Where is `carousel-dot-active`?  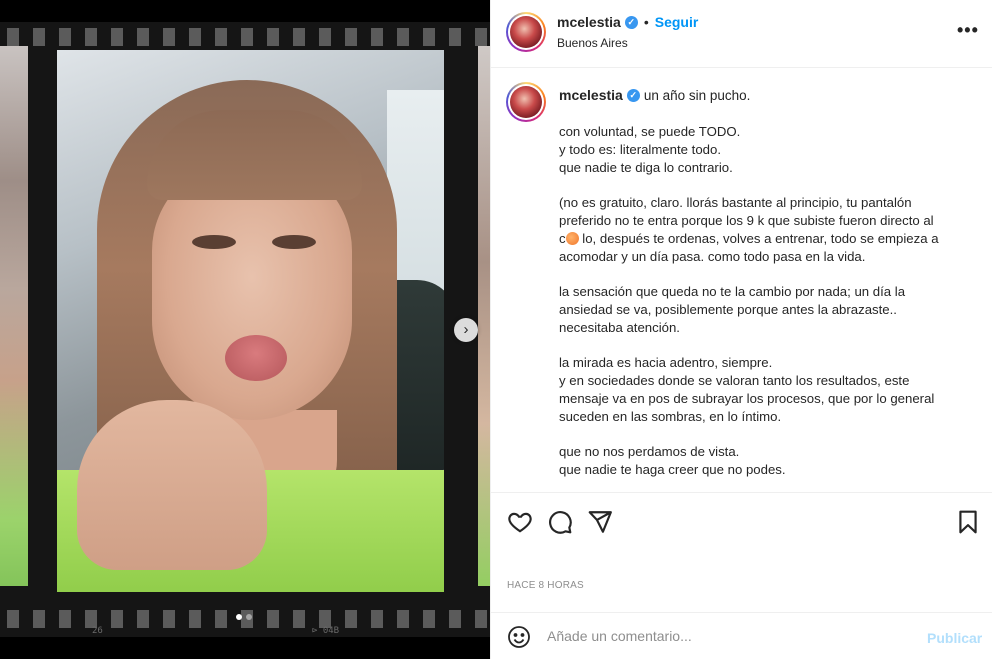
carousel-dot-active is located at coordinates (239, 617).